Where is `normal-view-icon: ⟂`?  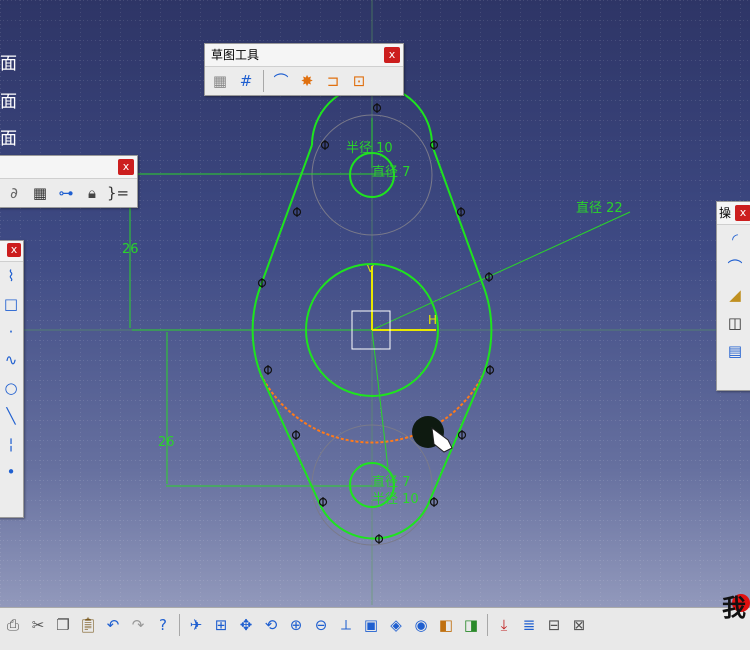 normal-view-icon: ⟂ is located at coordinates (346, 625).